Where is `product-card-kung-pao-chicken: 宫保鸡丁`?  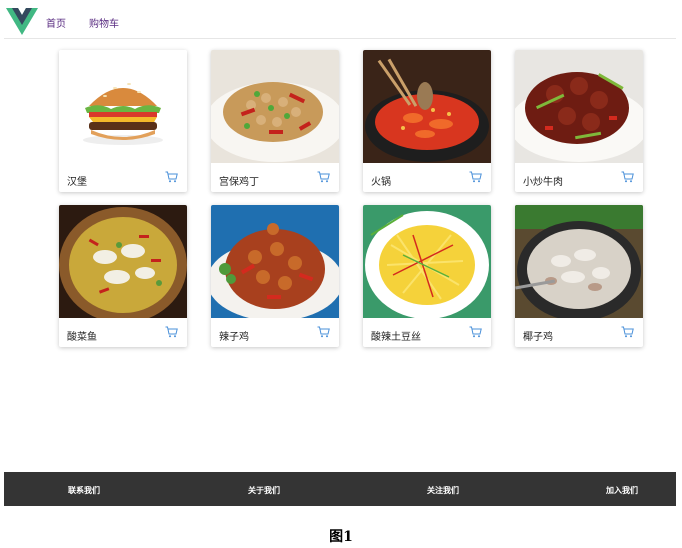
product-card-kung-pao-chicken: 宫保鸡丁 is located at coordinates (275, 121).